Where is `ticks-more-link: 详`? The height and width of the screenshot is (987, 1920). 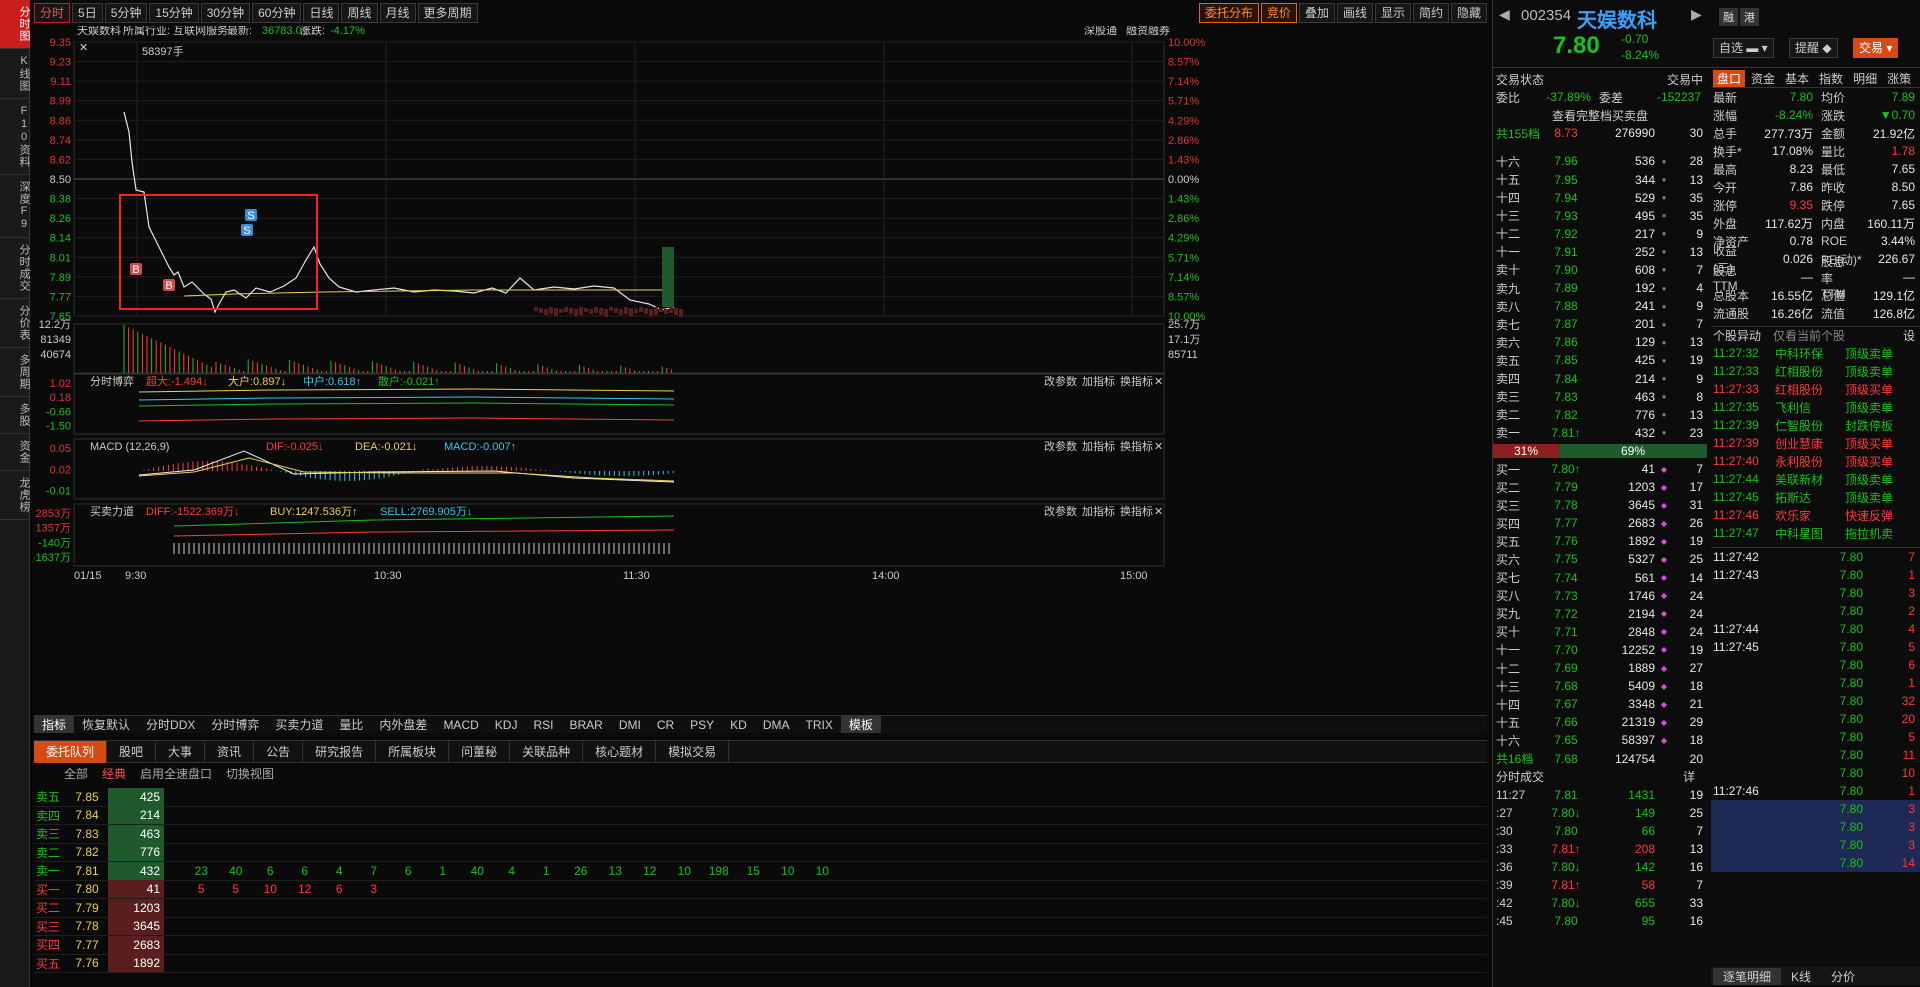
ticks-more-link: 详 is located at coordinates (1693, 776).